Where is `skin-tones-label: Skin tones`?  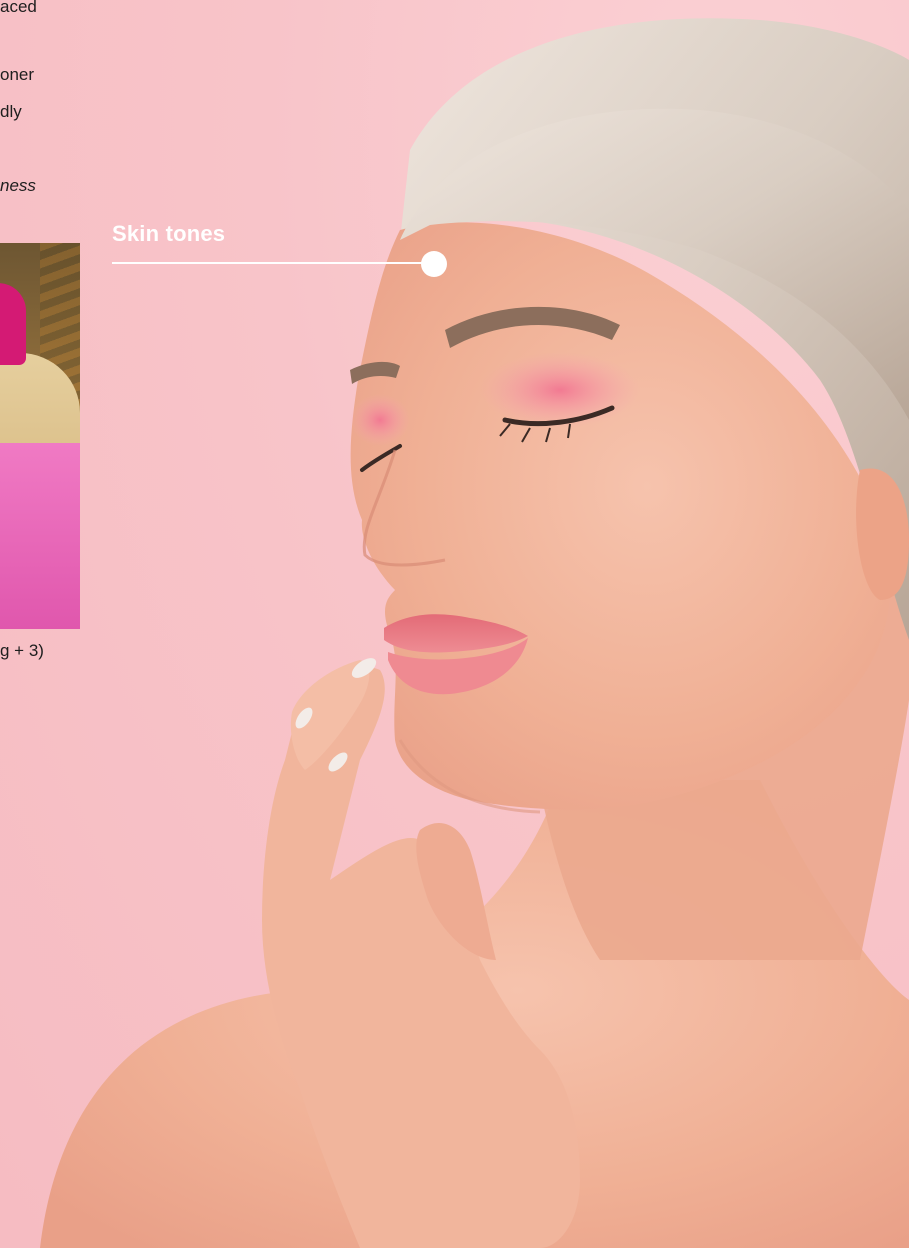 skin-tones-label: Skin tones is located at coordinates (169, 233).